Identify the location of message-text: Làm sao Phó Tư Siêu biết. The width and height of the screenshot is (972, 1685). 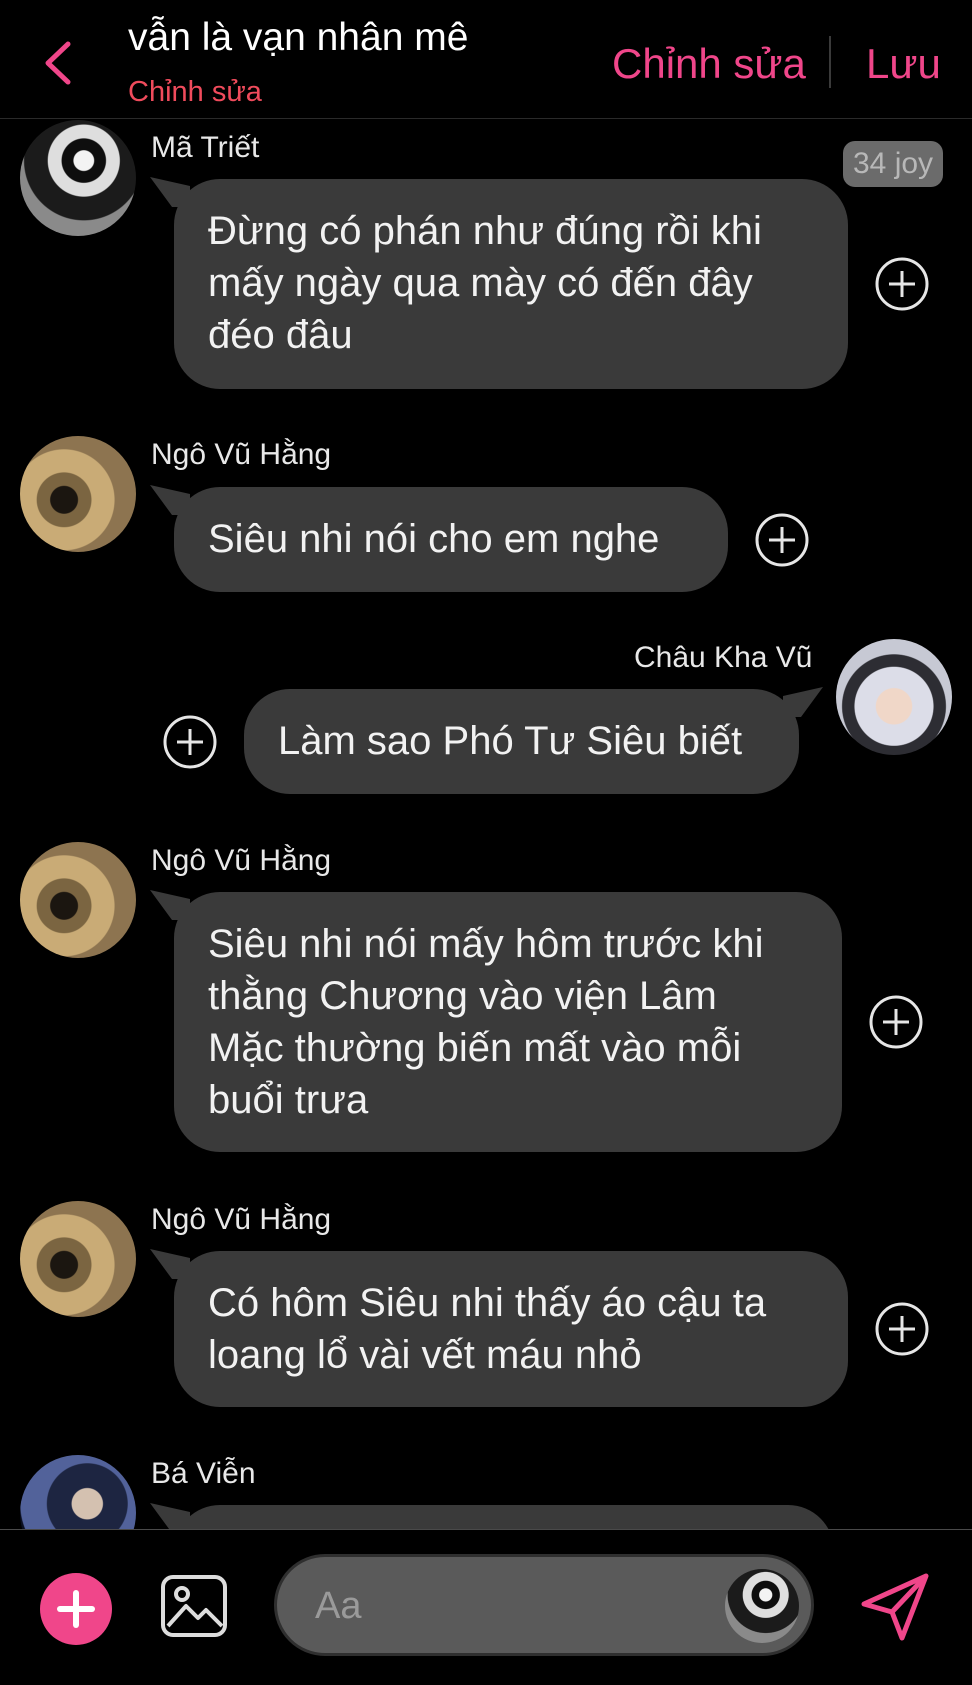
(510, 741).